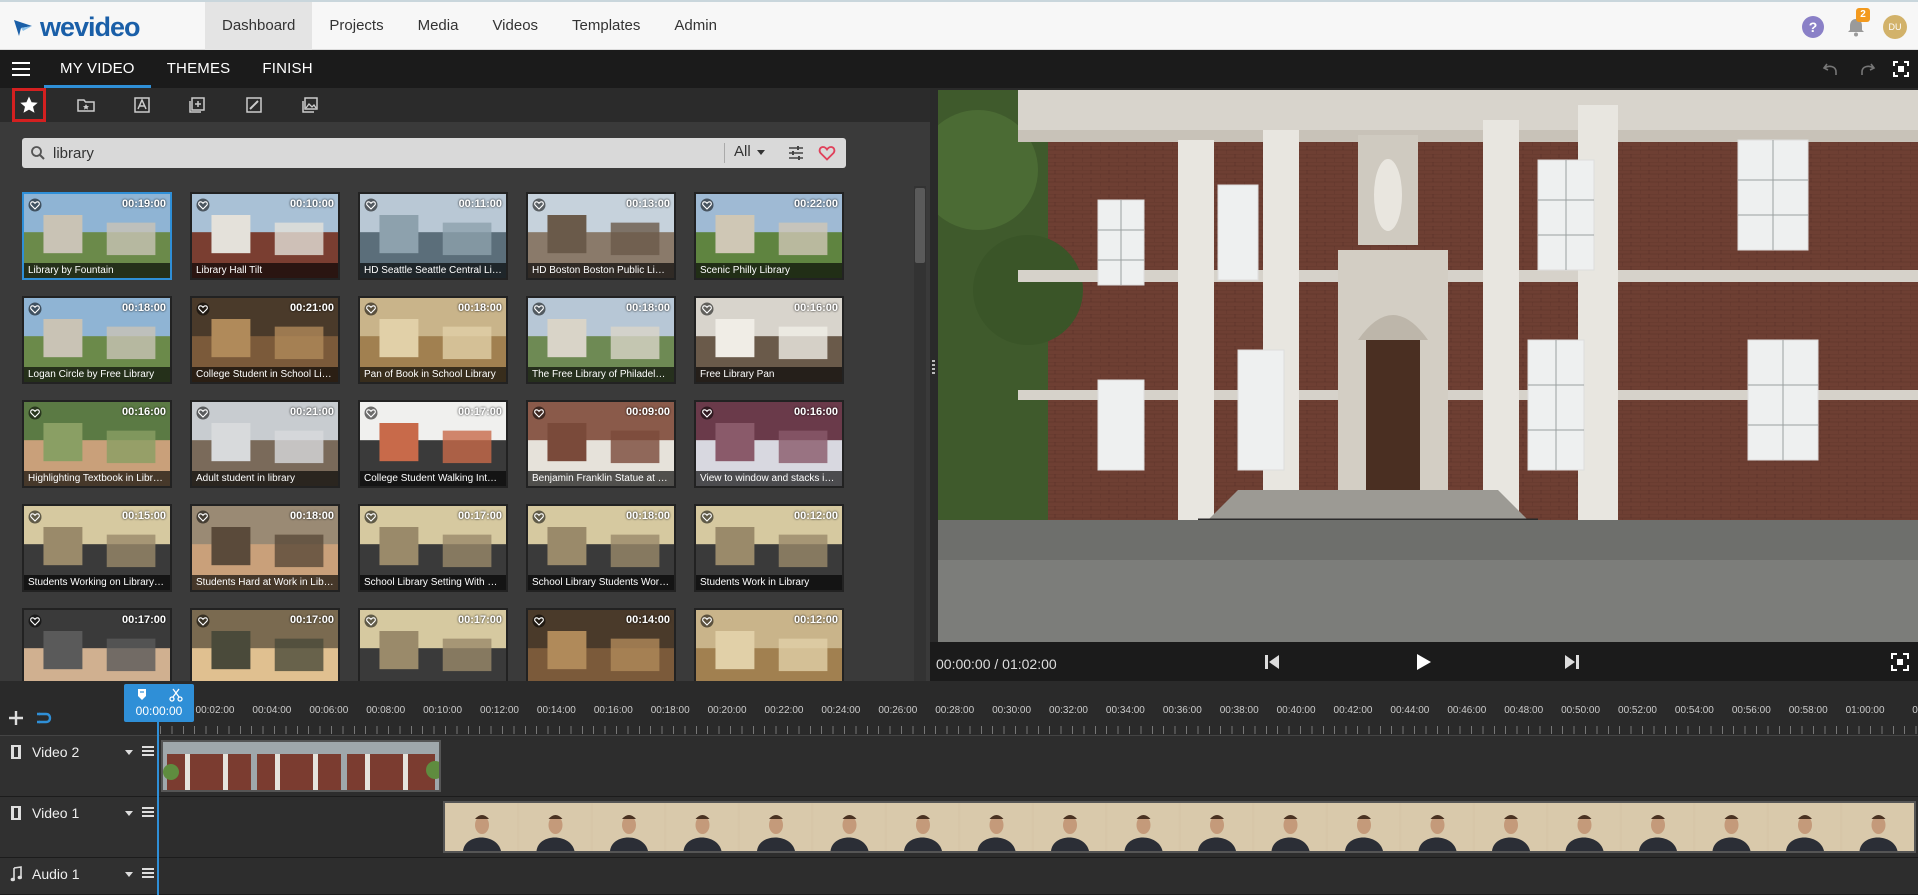 The height and width of the screenshot is (895, 1918). What do you see at coordinates (97, 69) in the screenshot?
I see `tab-my-video: MY VIDEO` at bounding box center [97, 69].